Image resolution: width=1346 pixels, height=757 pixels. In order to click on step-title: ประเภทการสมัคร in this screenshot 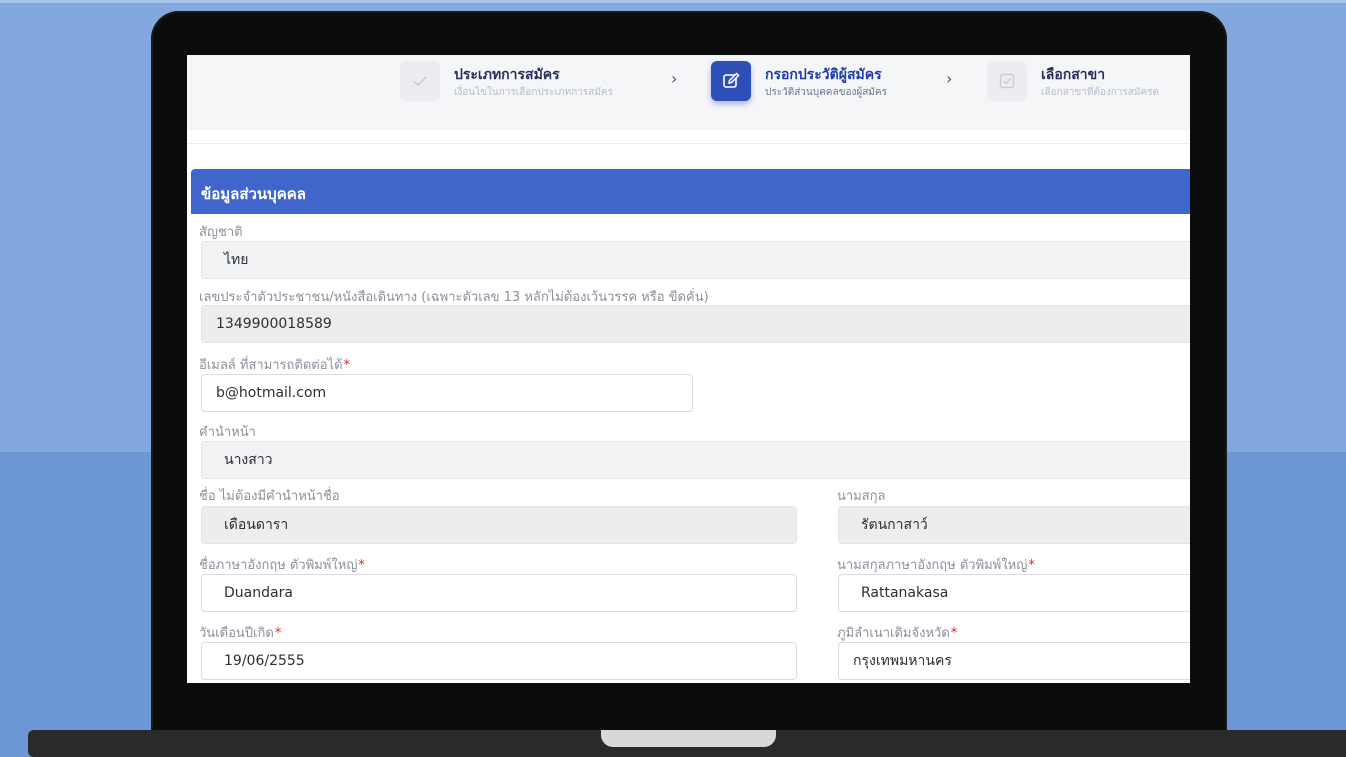, I will do `click(507, 75)`.